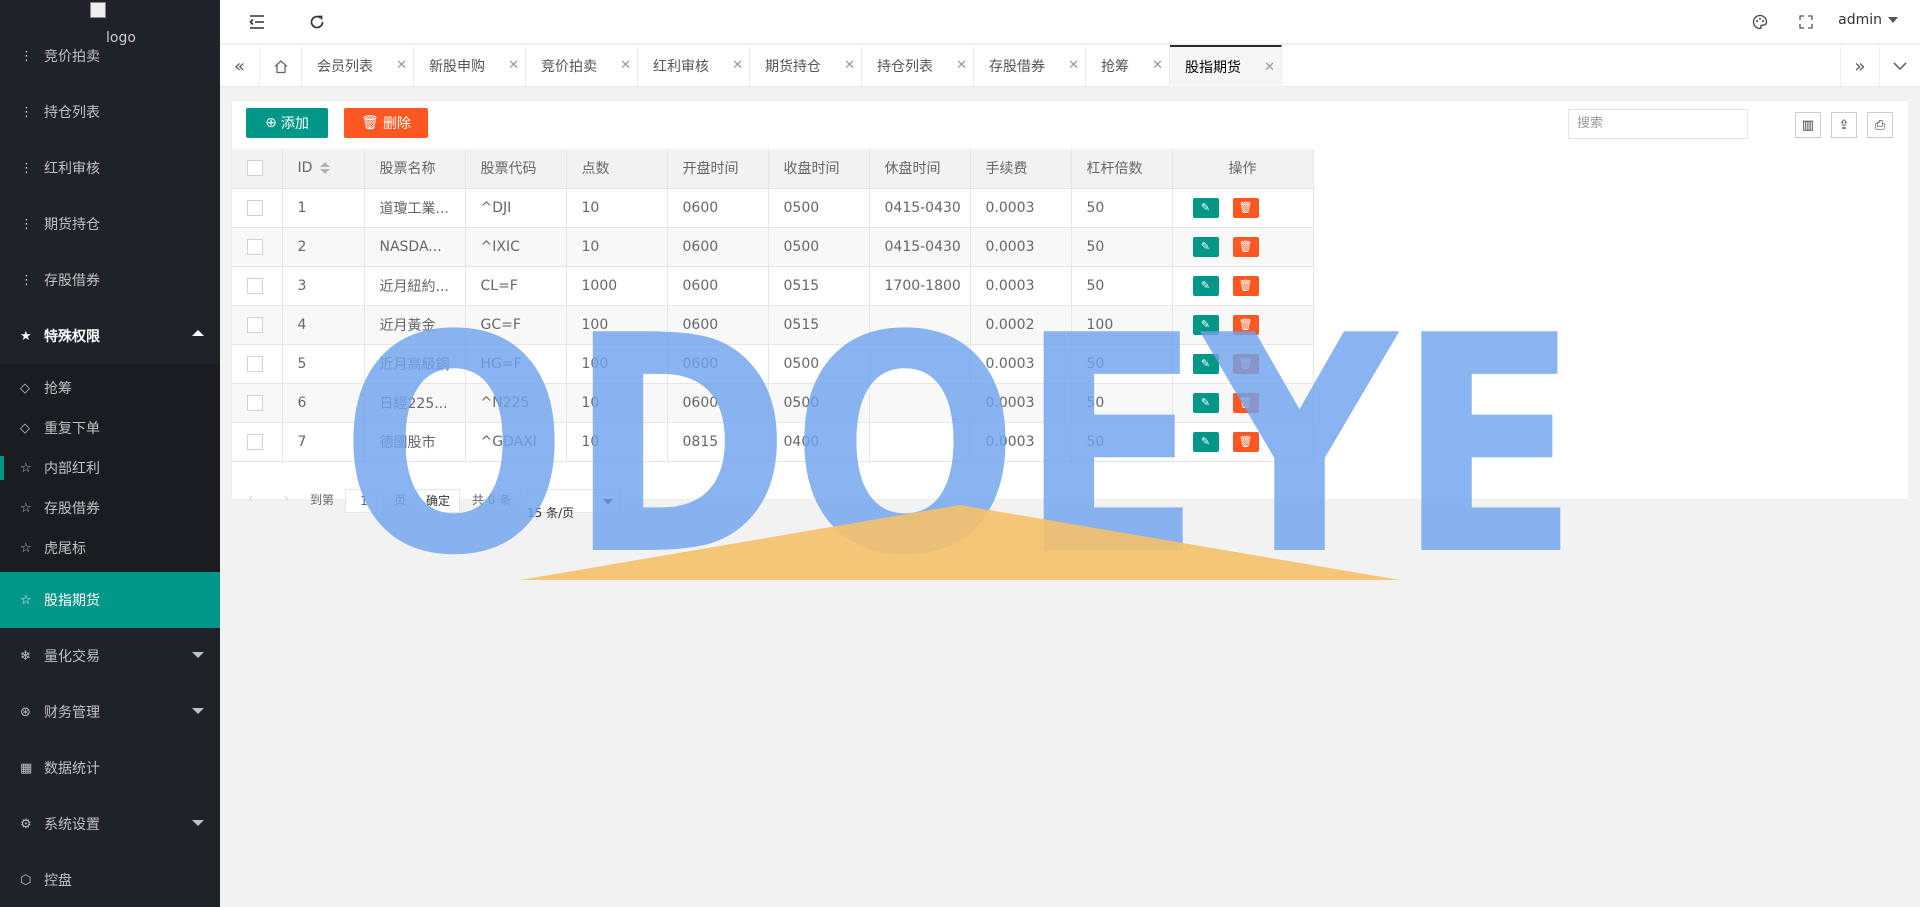 This screenshot has width=1920, height=907. Describe the element at coordinates (345, 67) in the screenshot. I see `tab-label: 会员列表` at that location.